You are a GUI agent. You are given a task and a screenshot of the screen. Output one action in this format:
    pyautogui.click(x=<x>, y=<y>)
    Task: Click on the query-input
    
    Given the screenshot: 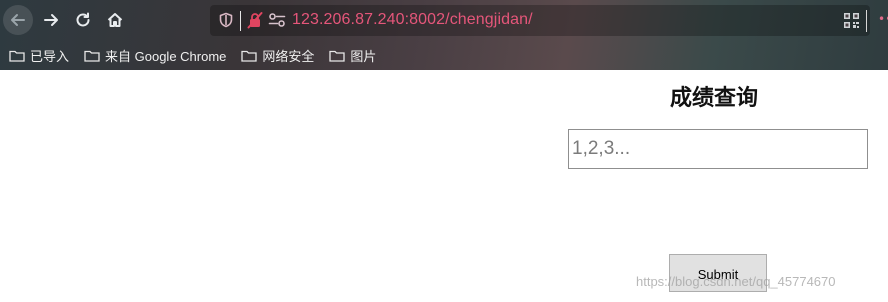 What is the action you would take?
    pyautogui.click(x=718, y=149)
    